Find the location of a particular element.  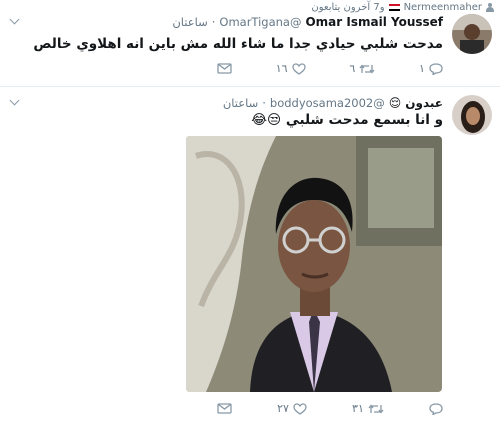

reply-count: ١ is located at coordinates (422, 68).